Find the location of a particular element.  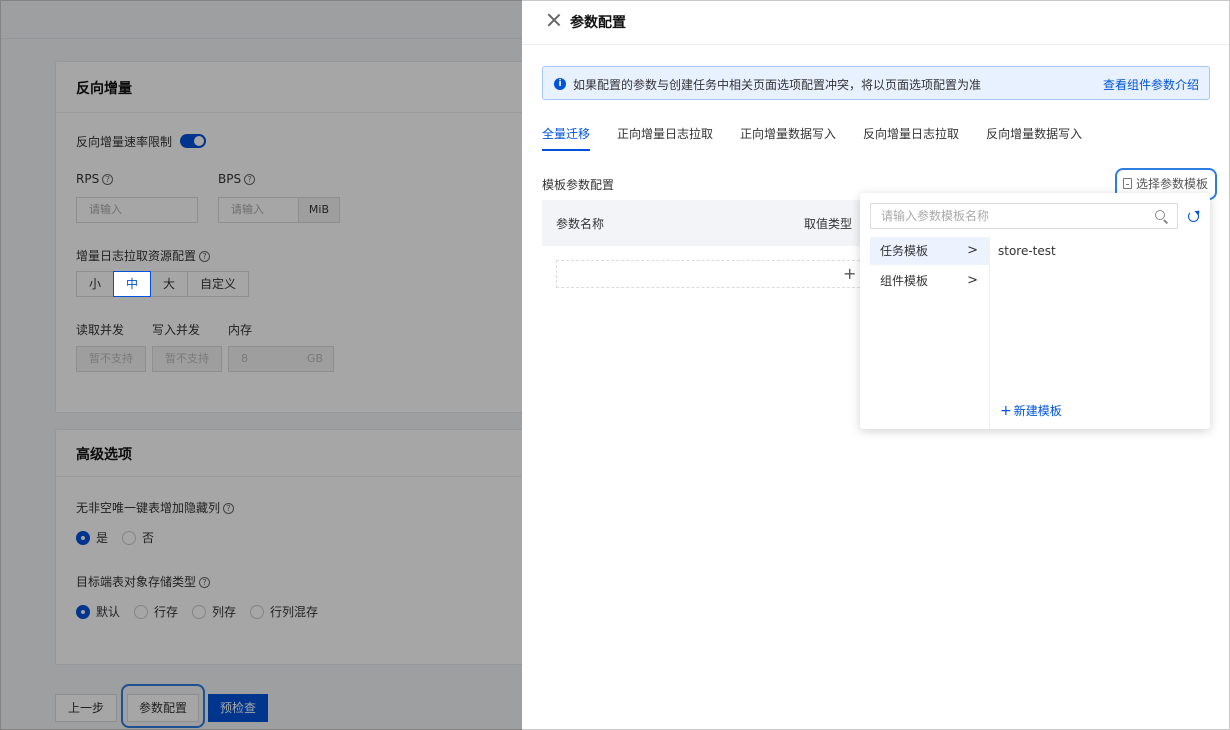

column-param-name: 参数名称 is located at coordinates (580, 224).